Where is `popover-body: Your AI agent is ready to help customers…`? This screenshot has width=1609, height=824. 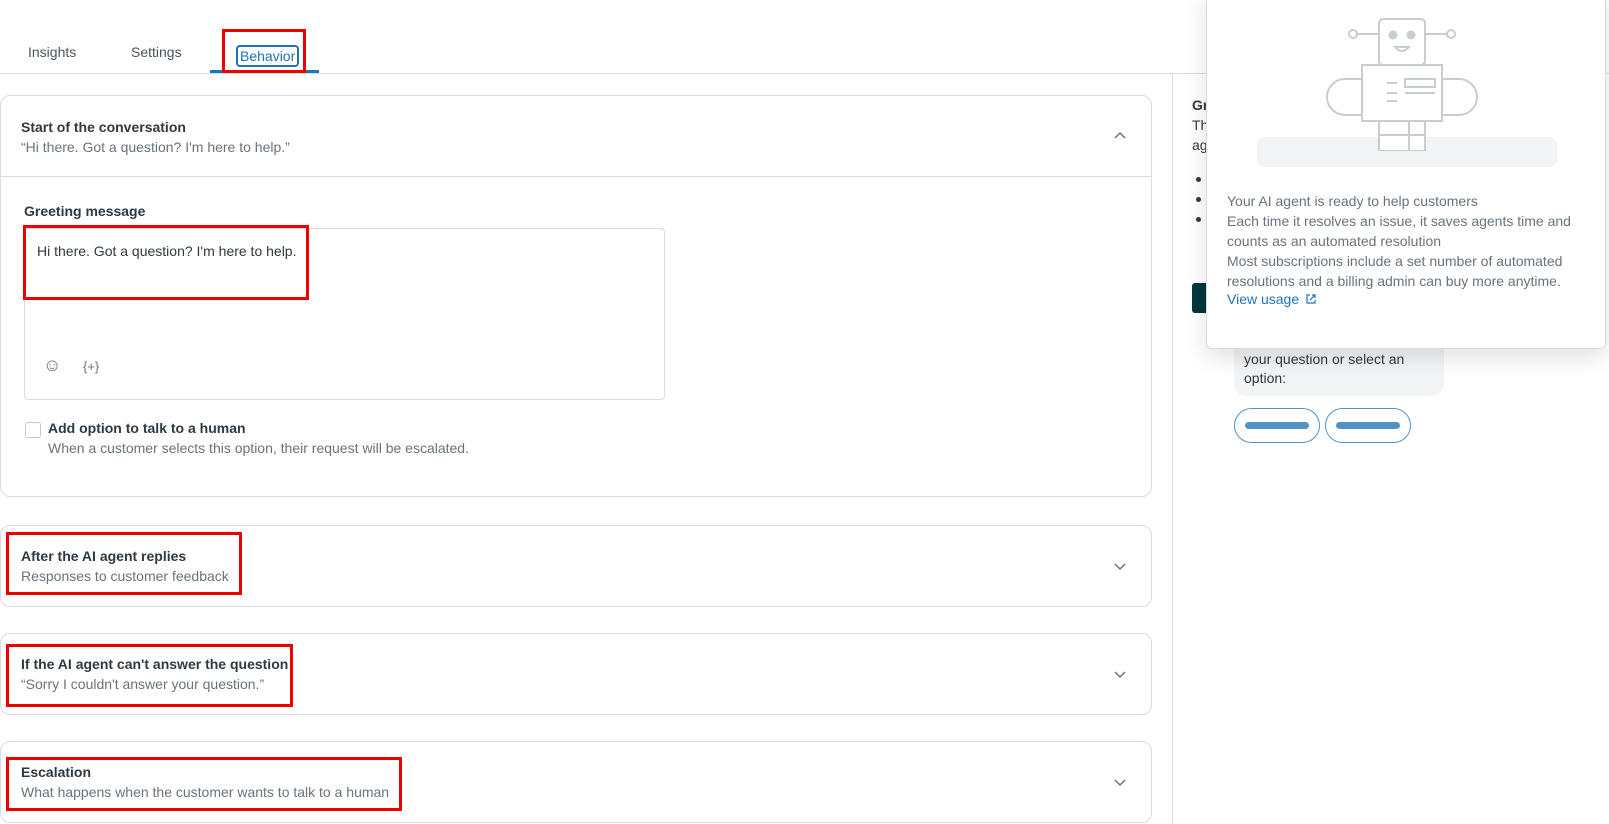 popover-body: Your AI agent is ready to help customers… is located at coordinates (1407, 241).